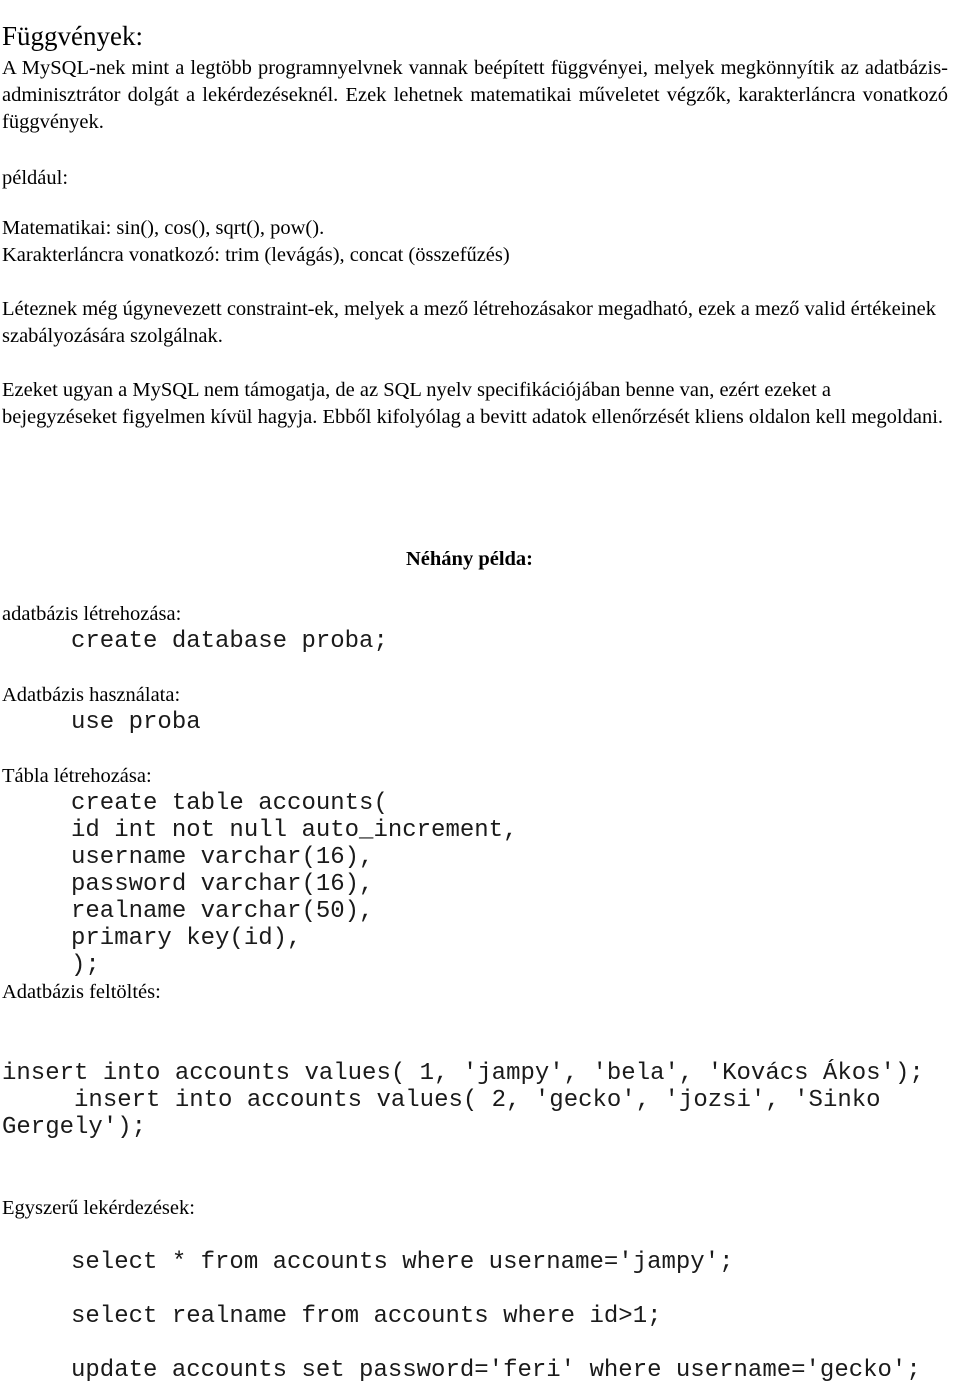  Describe the element at coordinates (35, 178) in the screenshot. I see `example-label: például:` at that location.